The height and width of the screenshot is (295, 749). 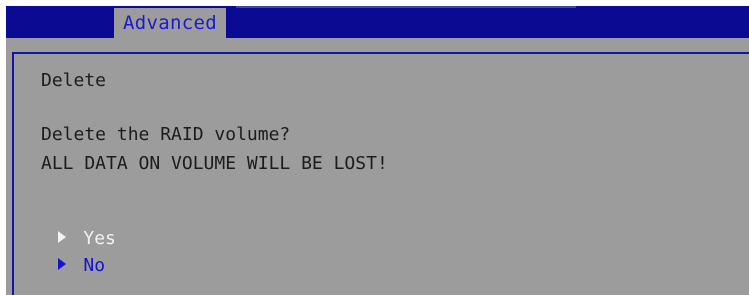 I want to click on dialog-title: Delete, so click(x=74, y=80).